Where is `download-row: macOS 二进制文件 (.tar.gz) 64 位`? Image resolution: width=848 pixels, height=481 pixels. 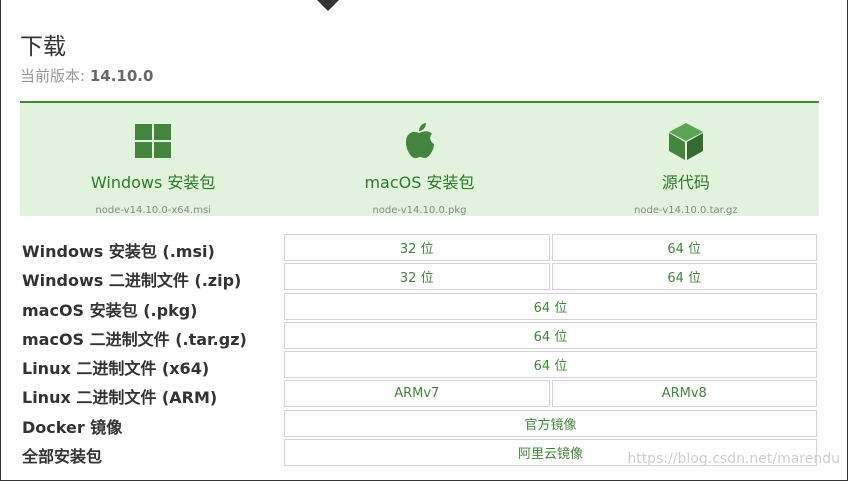 download-row: macOS 二进制文件 (.tar.gz) 64 位 is located at coordinates (419, 335).